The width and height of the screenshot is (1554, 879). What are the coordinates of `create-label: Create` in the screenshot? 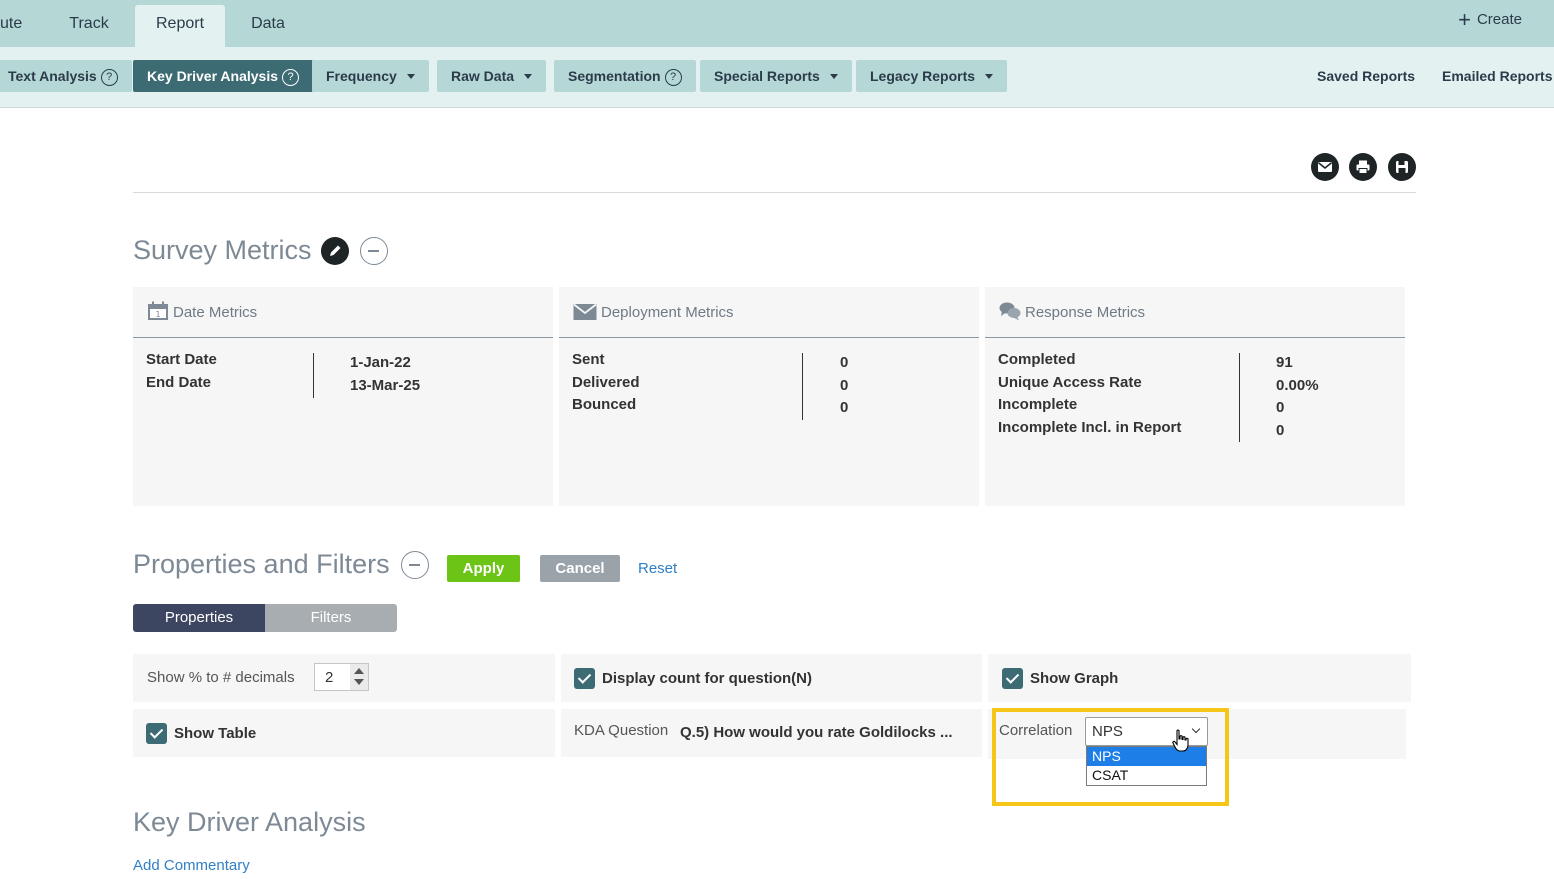 It's located at (1499, 19).